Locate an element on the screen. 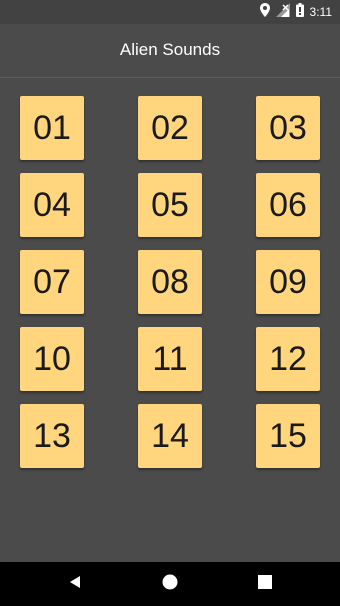 The image size is (340, 606). sound-button-12: 12 is located at coordinates (288, 359).